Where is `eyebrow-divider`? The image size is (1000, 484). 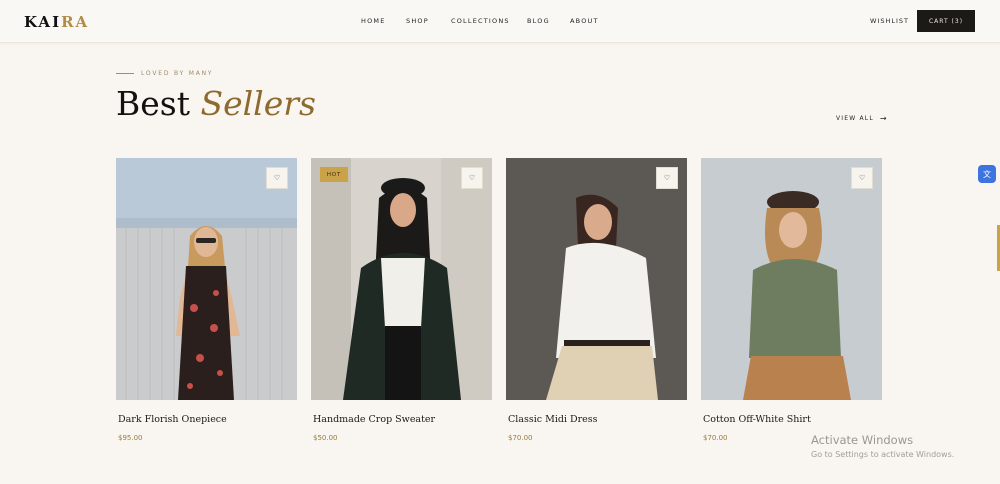 eyebrow-divider is located at coordinates (125, 73).